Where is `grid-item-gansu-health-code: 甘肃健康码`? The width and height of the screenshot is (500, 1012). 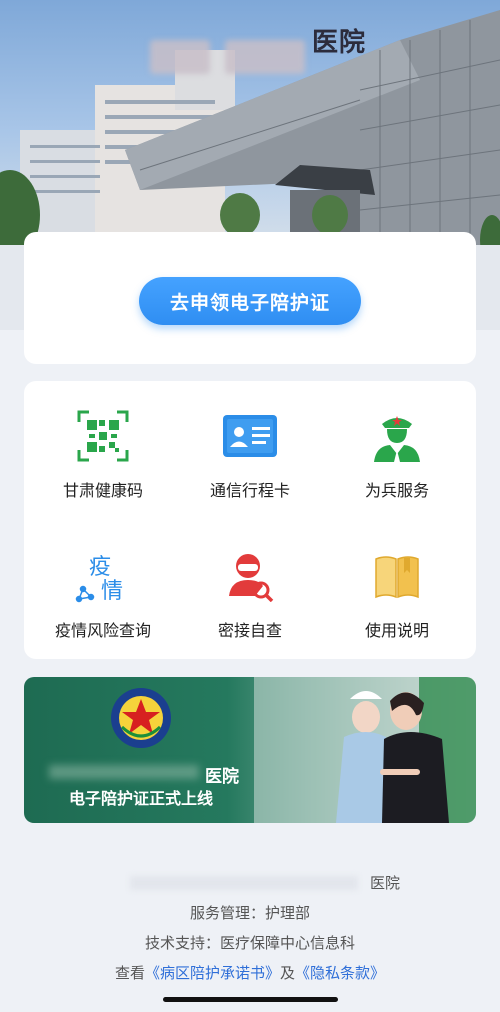 grid-item-gansu-health-code: 甘肃健康码 is located at coordinates (103, 441).